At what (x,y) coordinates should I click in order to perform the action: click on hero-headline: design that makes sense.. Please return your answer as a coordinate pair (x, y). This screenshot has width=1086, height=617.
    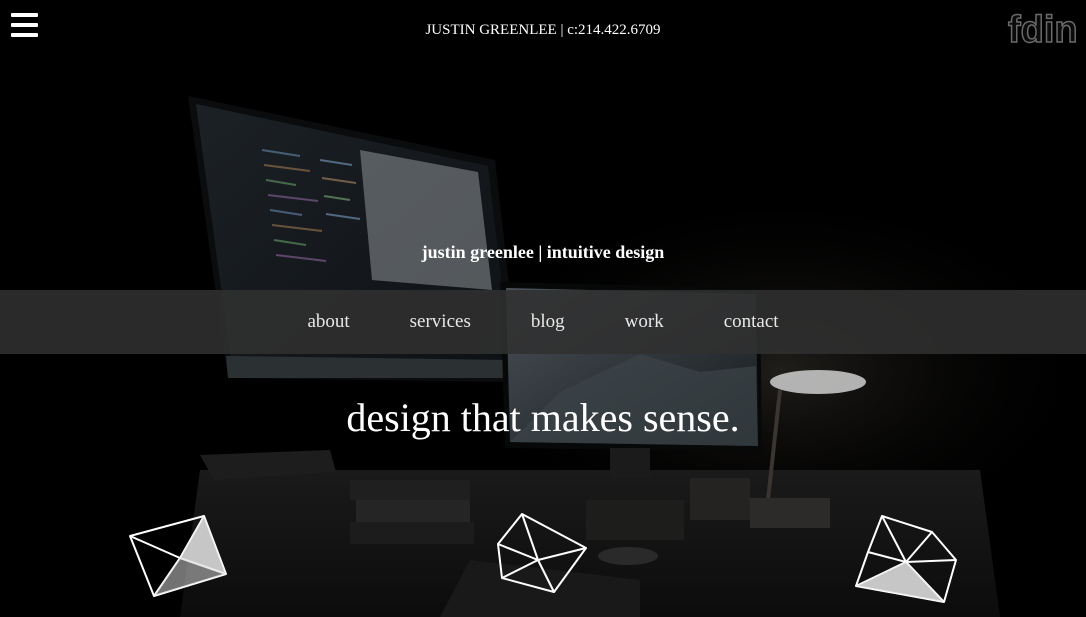
    Looking at the image, I should click on (543, 417).